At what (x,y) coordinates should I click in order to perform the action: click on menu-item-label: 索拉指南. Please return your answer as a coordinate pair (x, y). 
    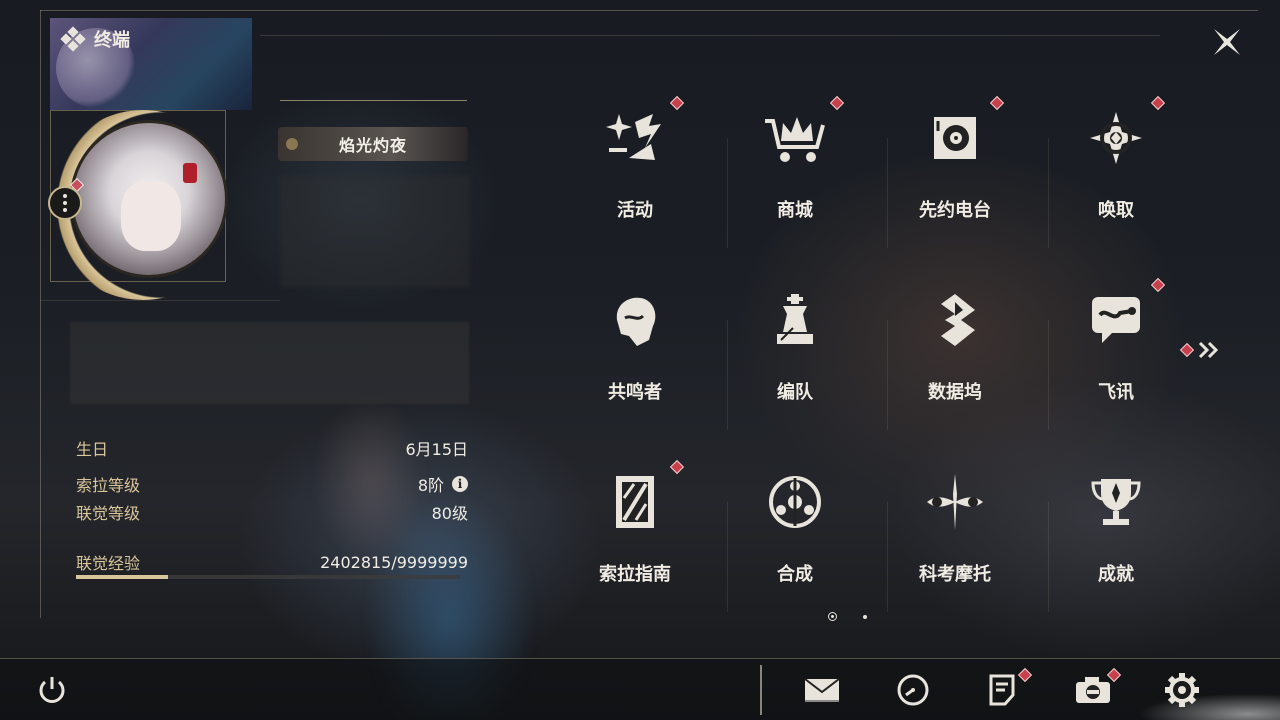
    Looking at the image, I should click on (635, 574).